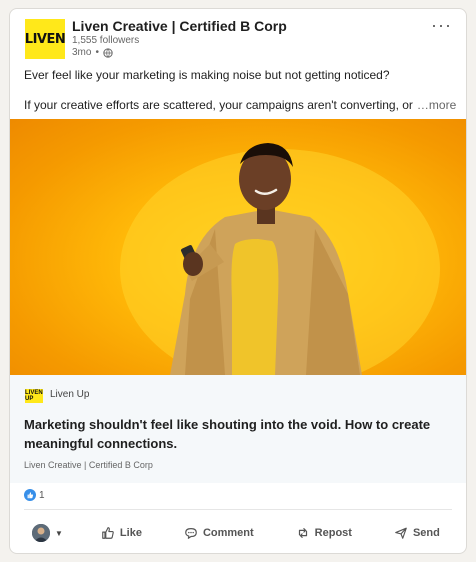  I want to click on source-logo: LIVEN UP, so click(34, 396).